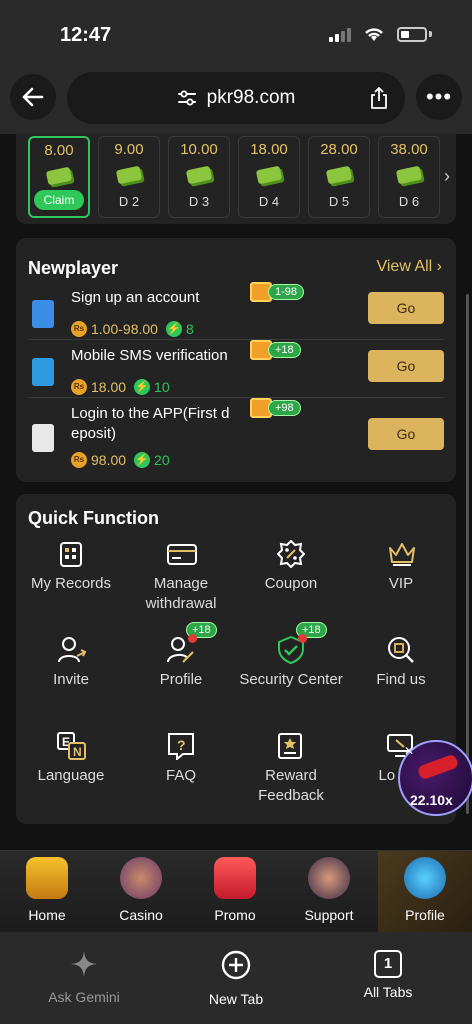  I want to click on back-arrow-icon, so click(33, 97).